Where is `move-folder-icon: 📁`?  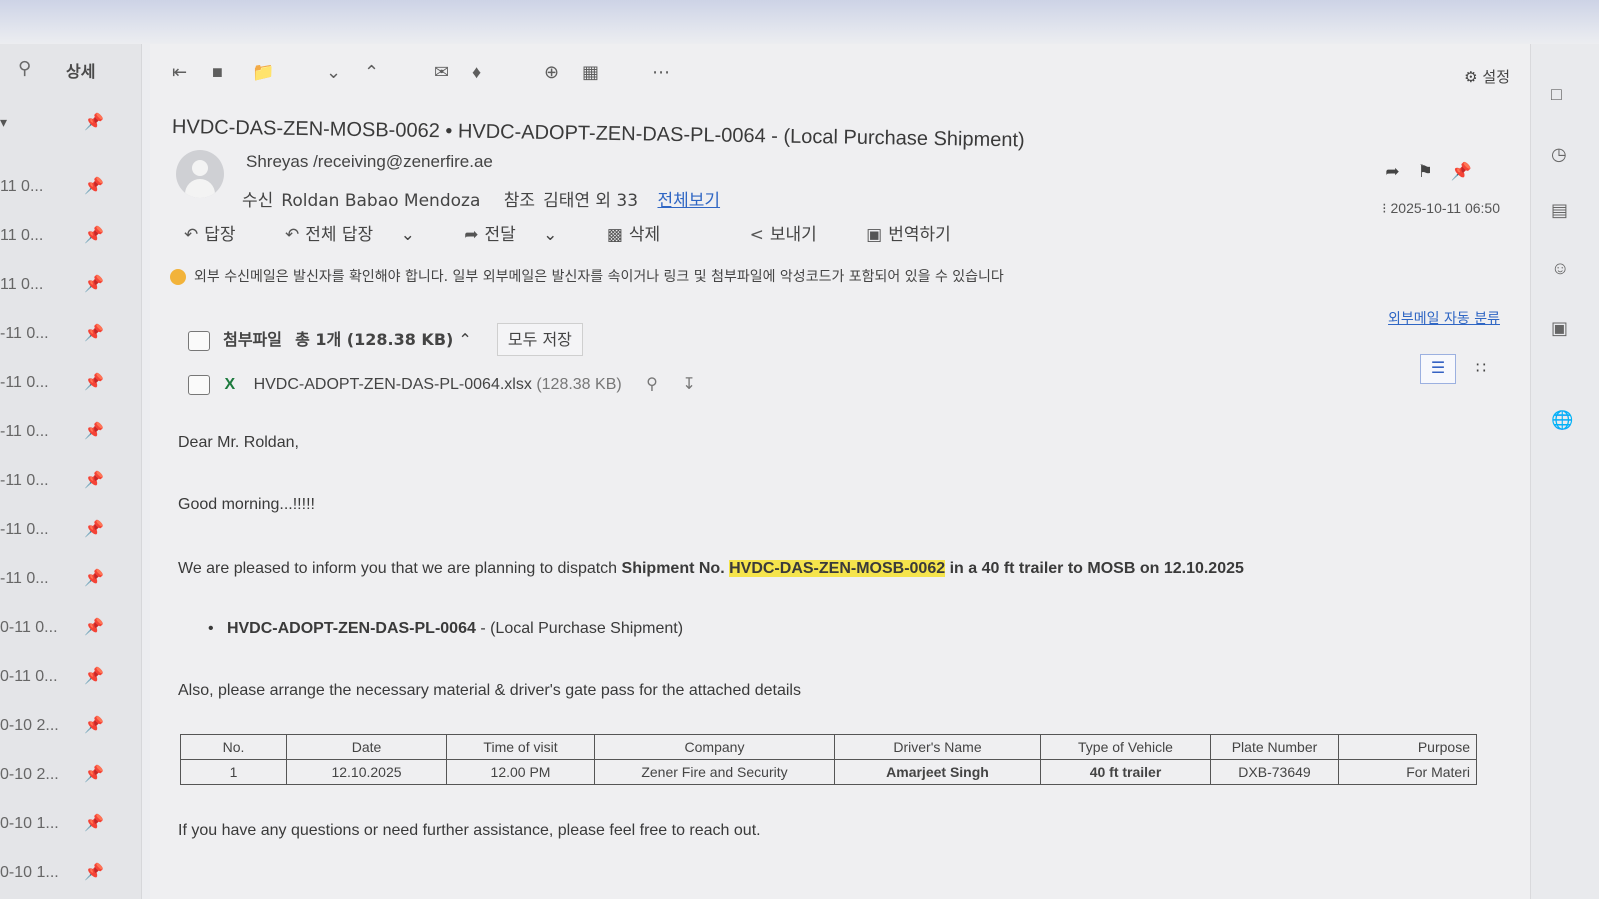
move-folder-icon: 📁 is located at coordinates (263, 72).